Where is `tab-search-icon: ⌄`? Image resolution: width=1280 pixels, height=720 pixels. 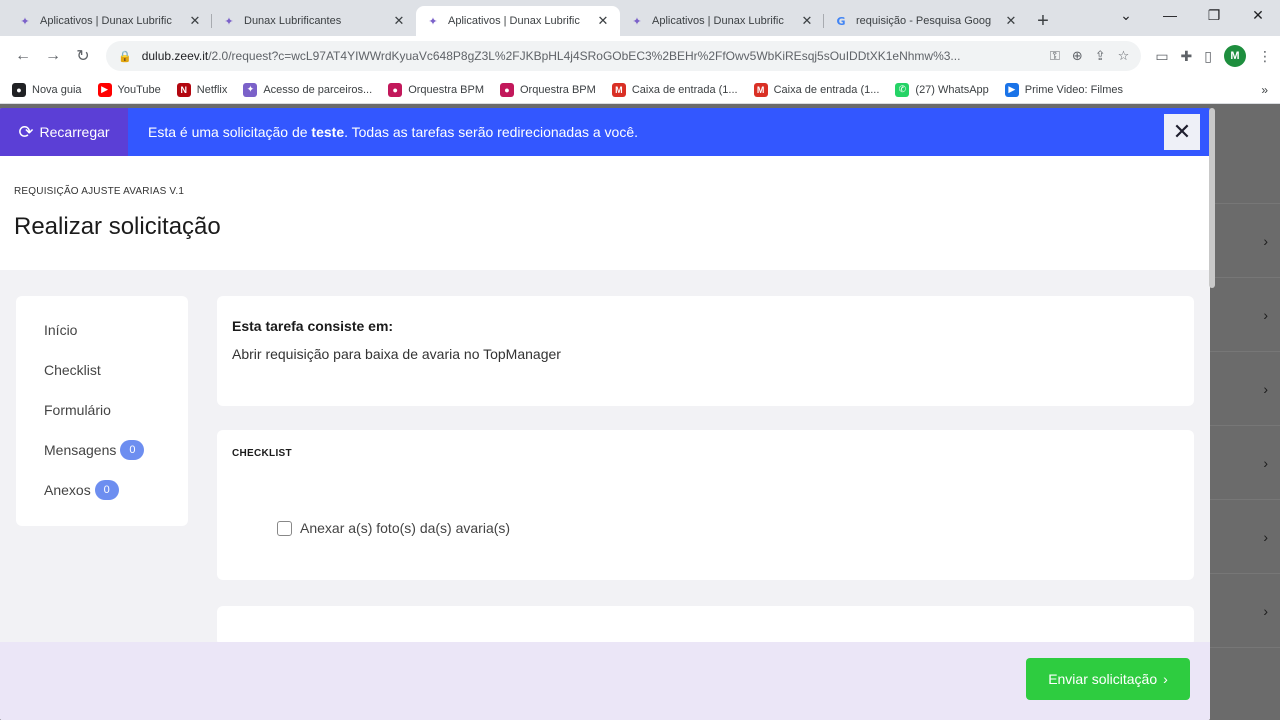 tab-search-icon: ⌄ is located at coordinates (1126, 15).